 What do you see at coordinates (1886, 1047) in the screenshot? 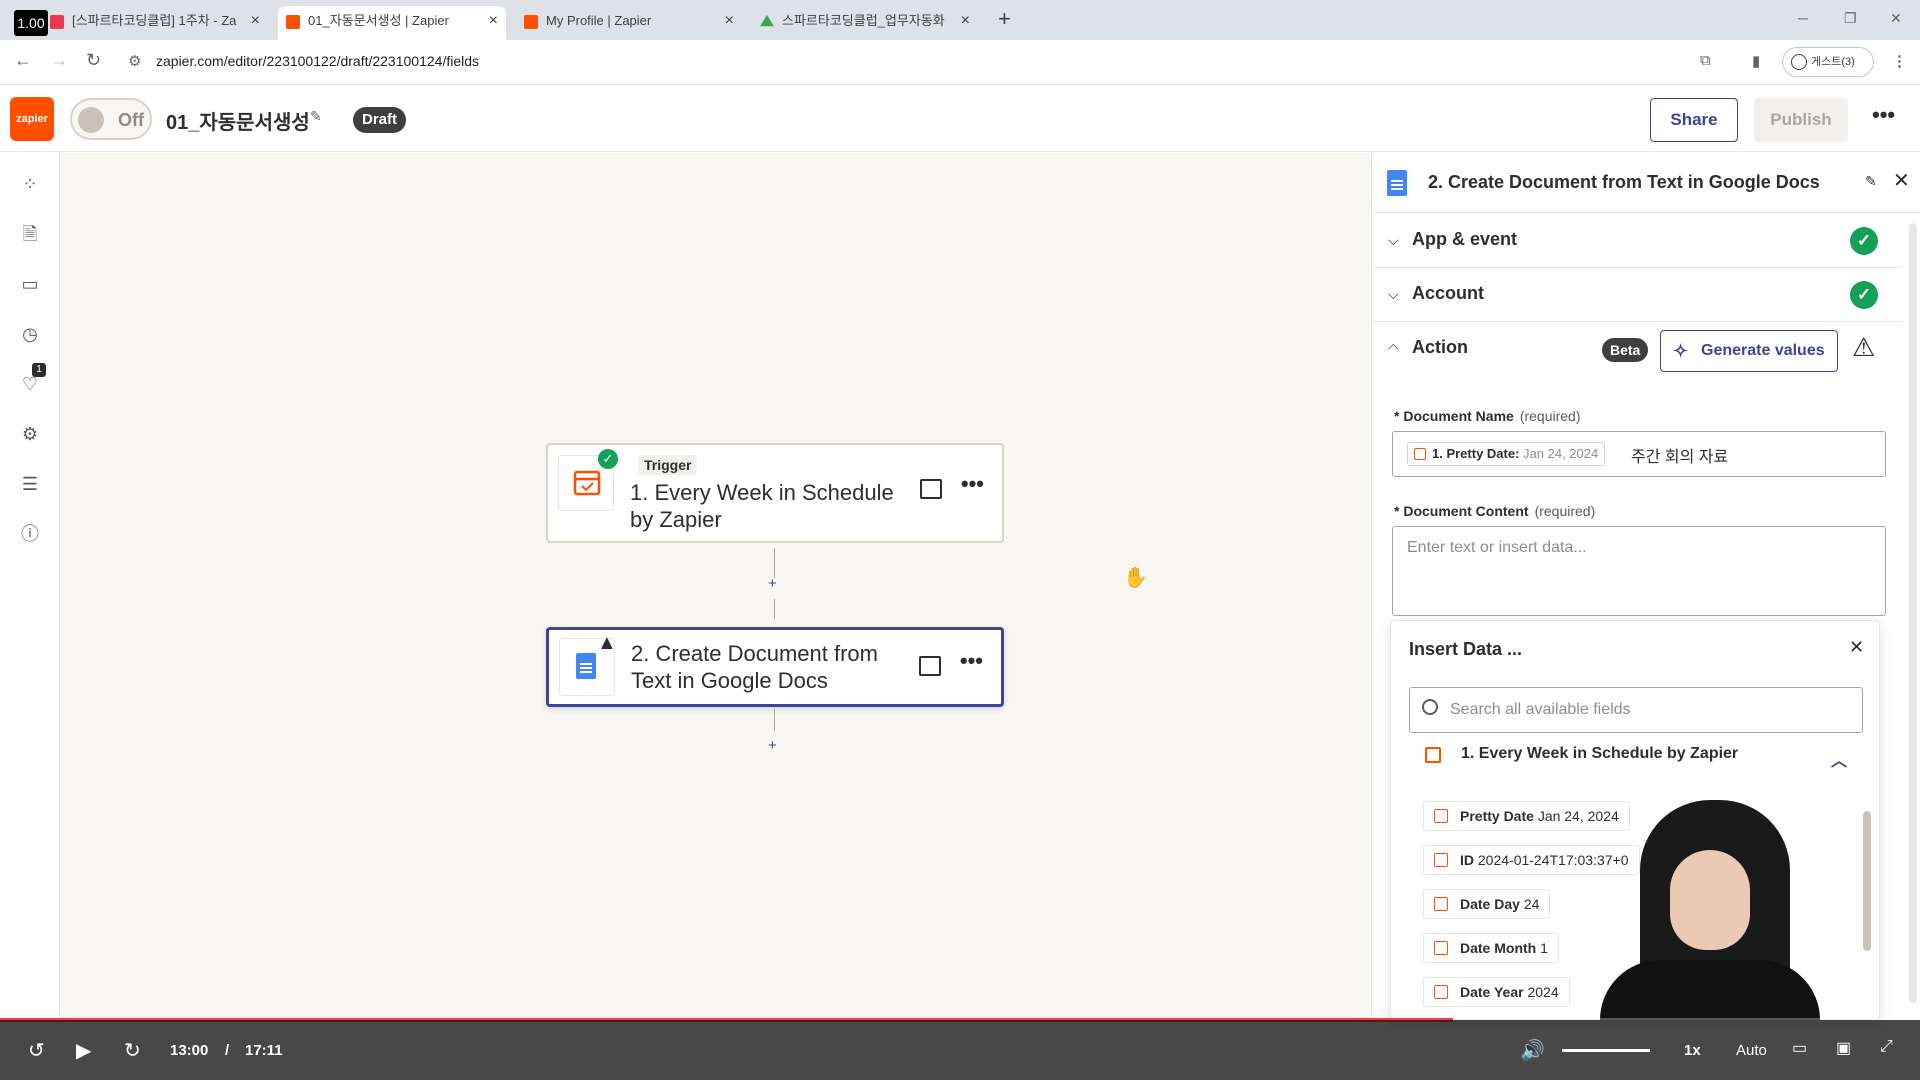
I see `fullscreen-icon: ⤢` at bounding box center [1886, 1047].